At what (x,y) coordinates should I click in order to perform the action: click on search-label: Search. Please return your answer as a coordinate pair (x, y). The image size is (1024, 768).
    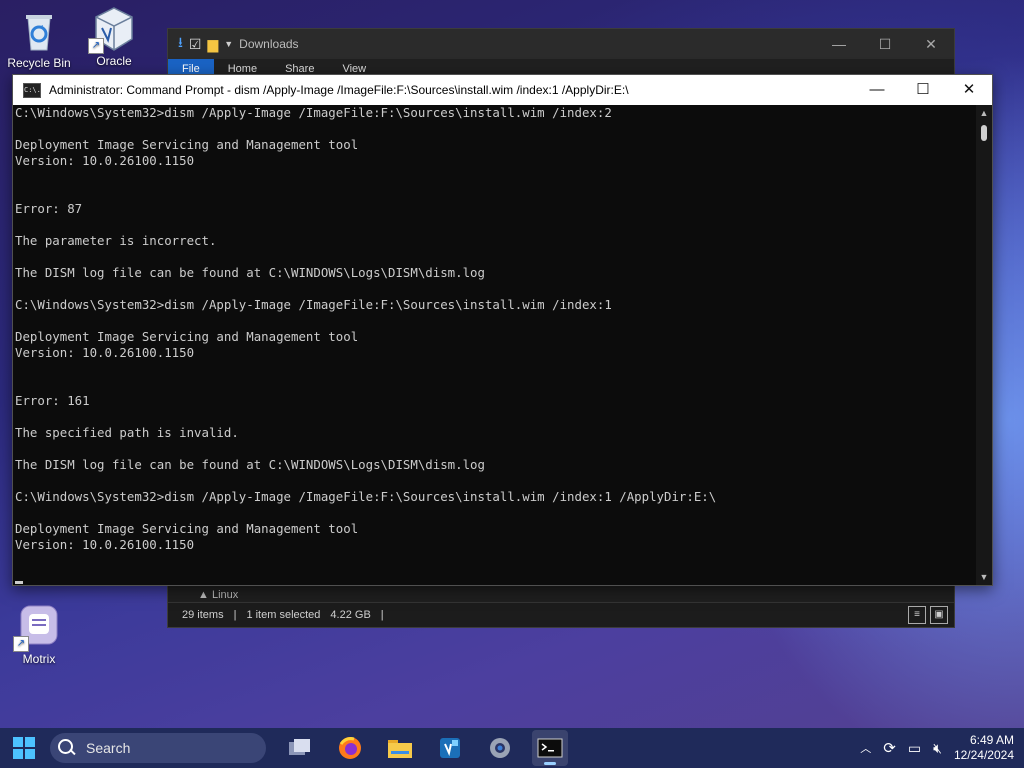
    Looking at the image, I should click on (108, 748).